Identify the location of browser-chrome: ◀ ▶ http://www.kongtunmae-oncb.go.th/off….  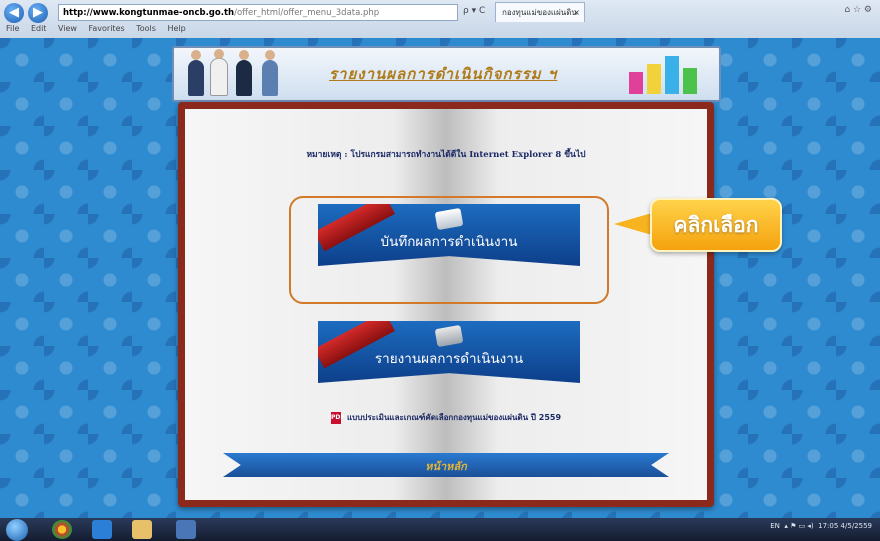
(440, 19).